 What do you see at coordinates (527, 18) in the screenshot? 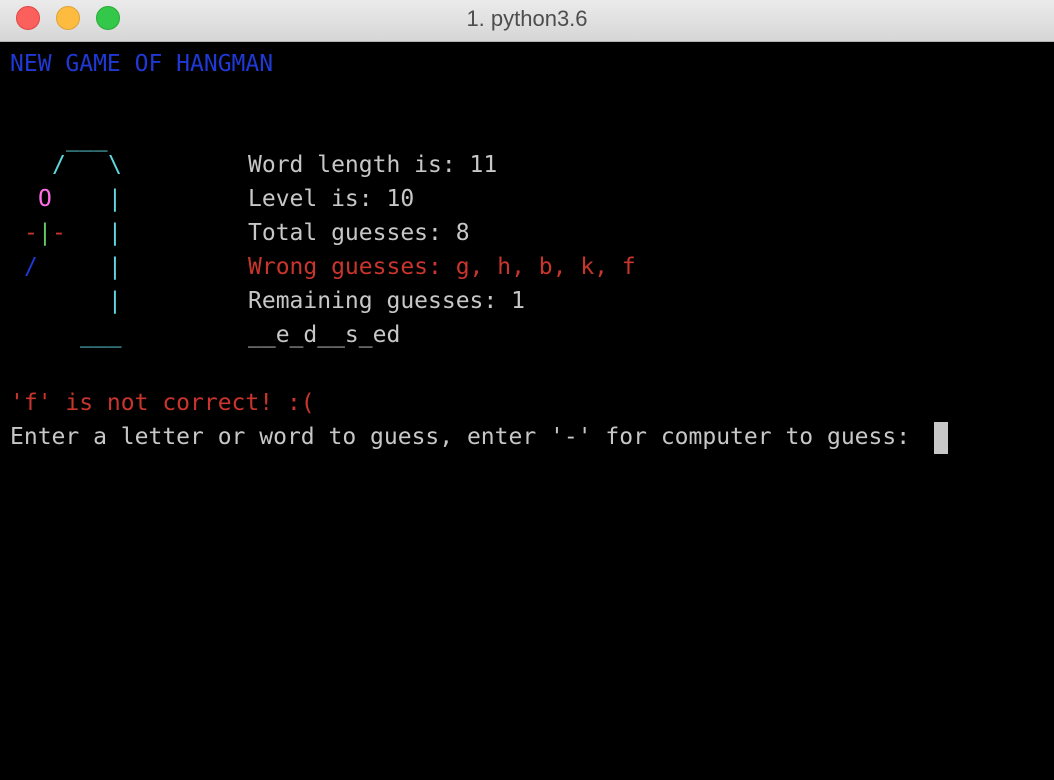
I see `window-title: 1. python3.6` at bounding box center [527, 18].